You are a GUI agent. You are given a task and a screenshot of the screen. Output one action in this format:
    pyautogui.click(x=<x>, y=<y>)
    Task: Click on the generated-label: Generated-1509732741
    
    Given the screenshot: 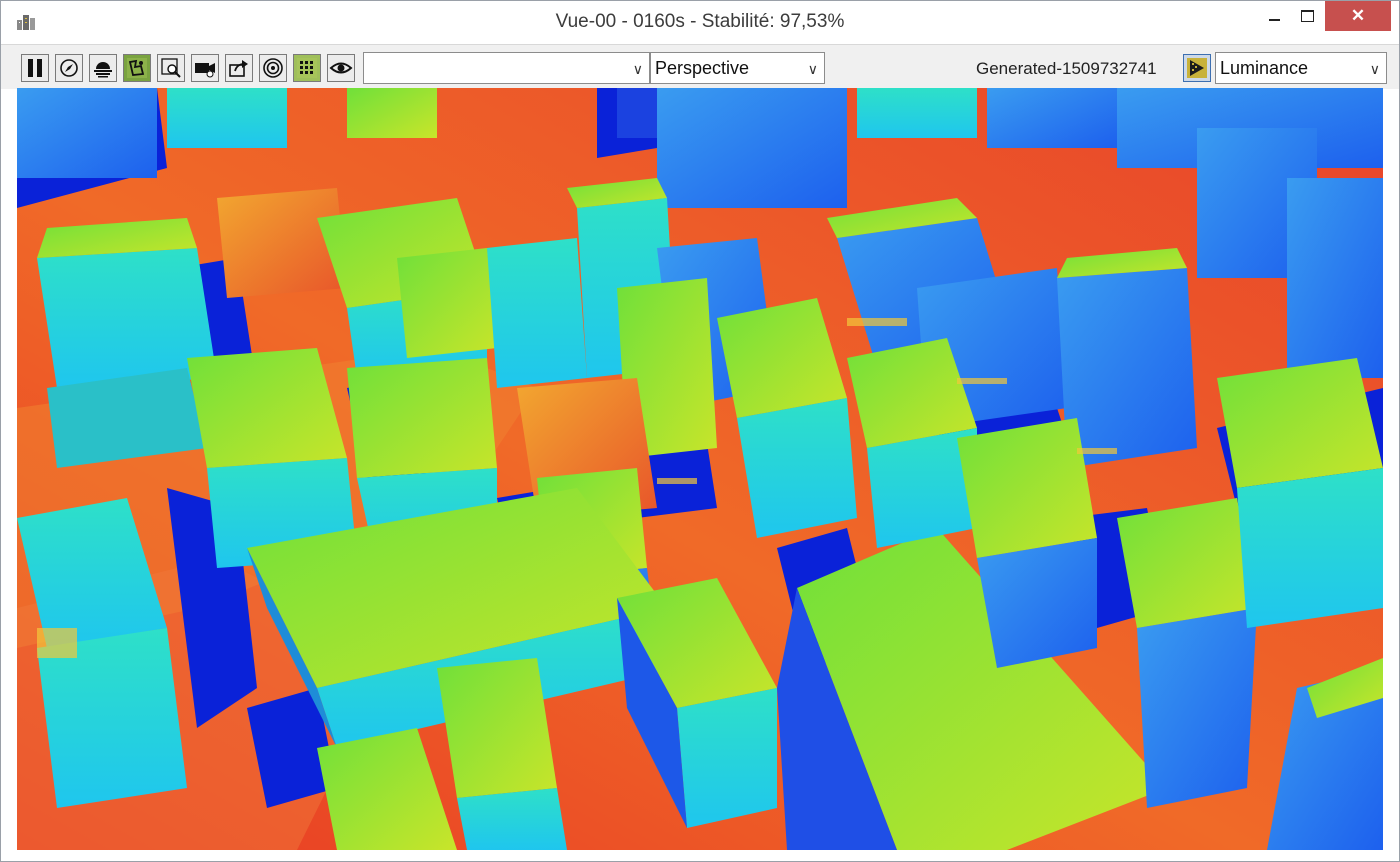 What is the action you would take?
    pyautogui.click(x=1066, y=68)
    